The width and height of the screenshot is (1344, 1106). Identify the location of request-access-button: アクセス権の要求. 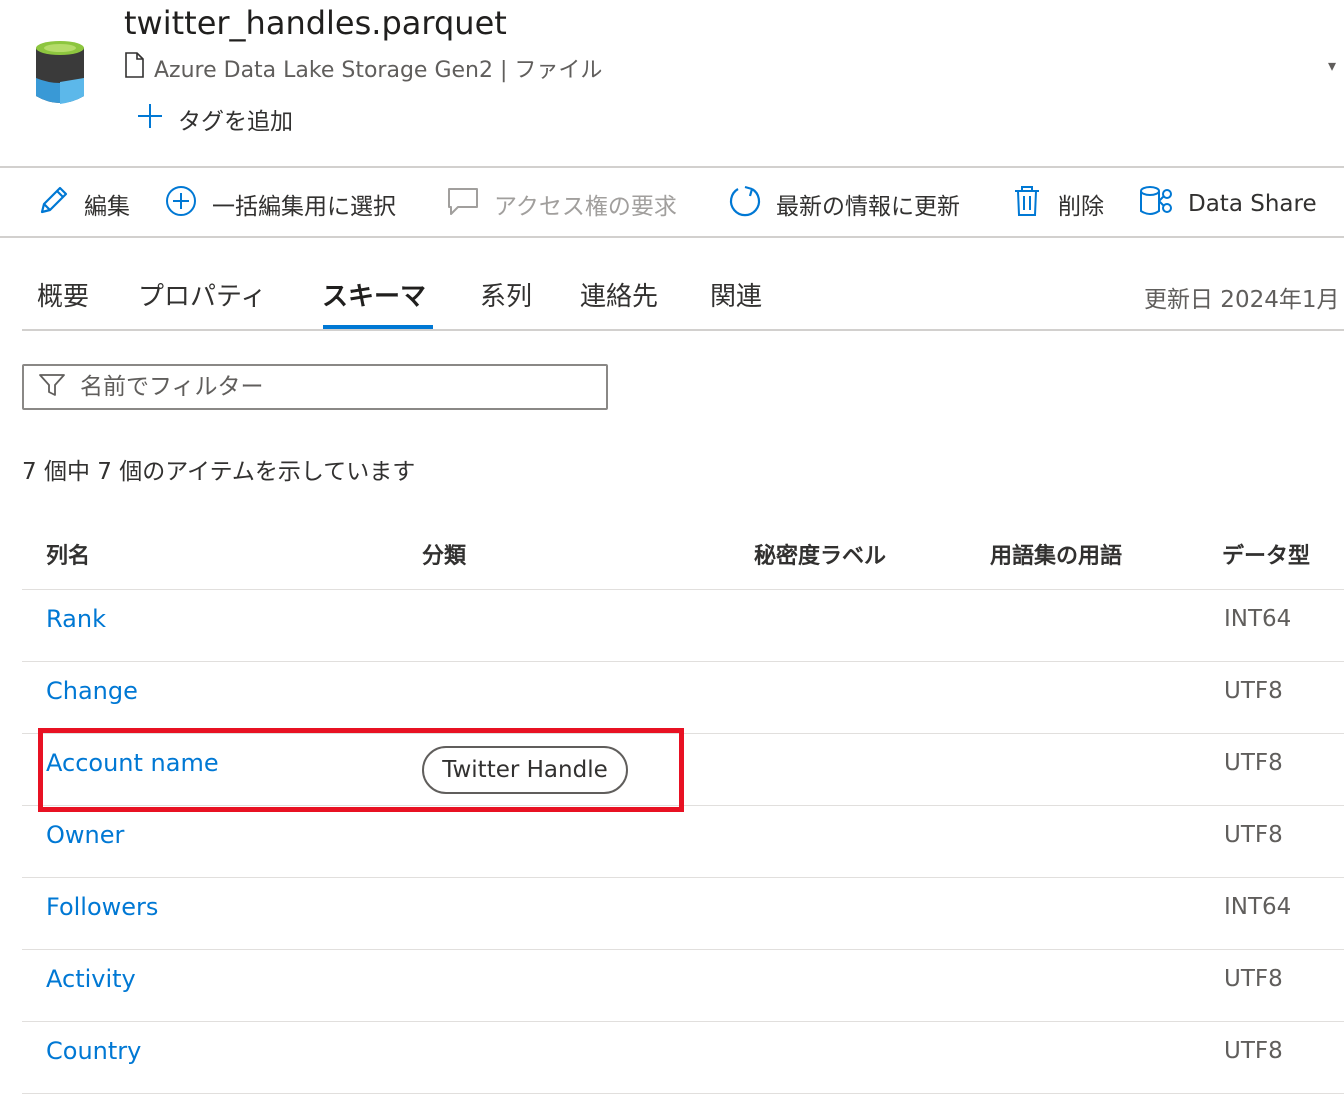
(561, 204).